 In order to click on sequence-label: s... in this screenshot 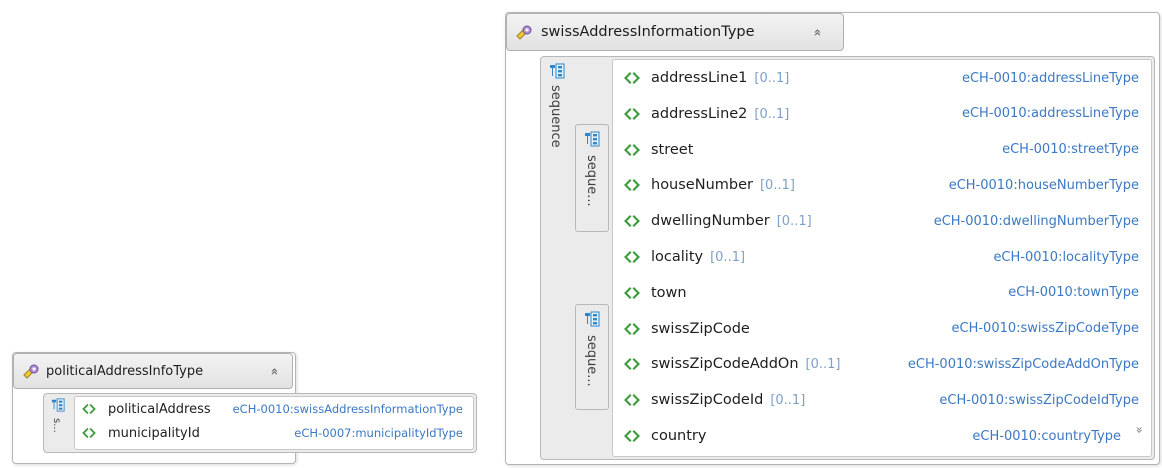, I will do `click(56, 425)`.